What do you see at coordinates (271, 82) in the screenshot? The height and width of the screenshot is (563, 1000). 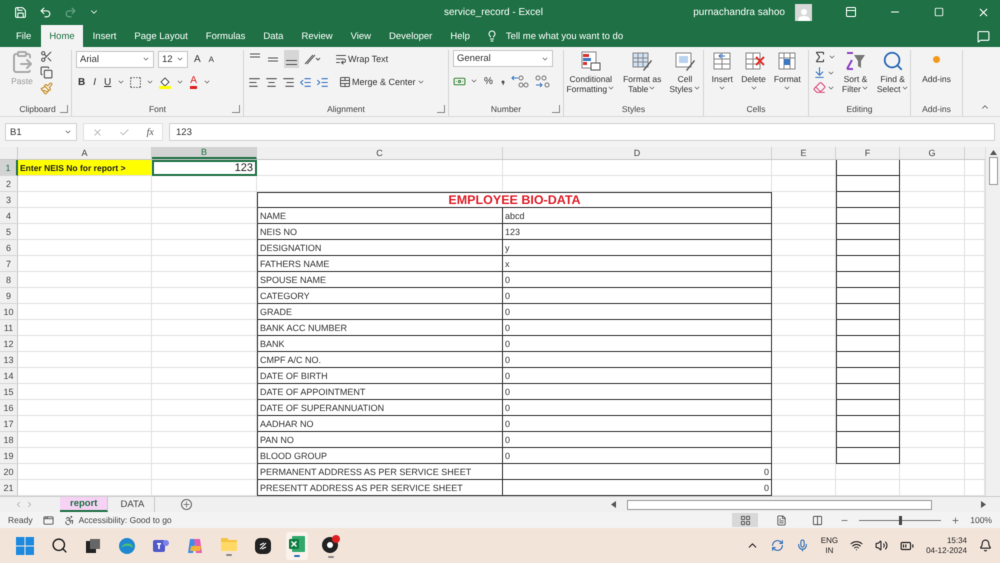 I see `align-center-icon` at bounding box center [271, 82].